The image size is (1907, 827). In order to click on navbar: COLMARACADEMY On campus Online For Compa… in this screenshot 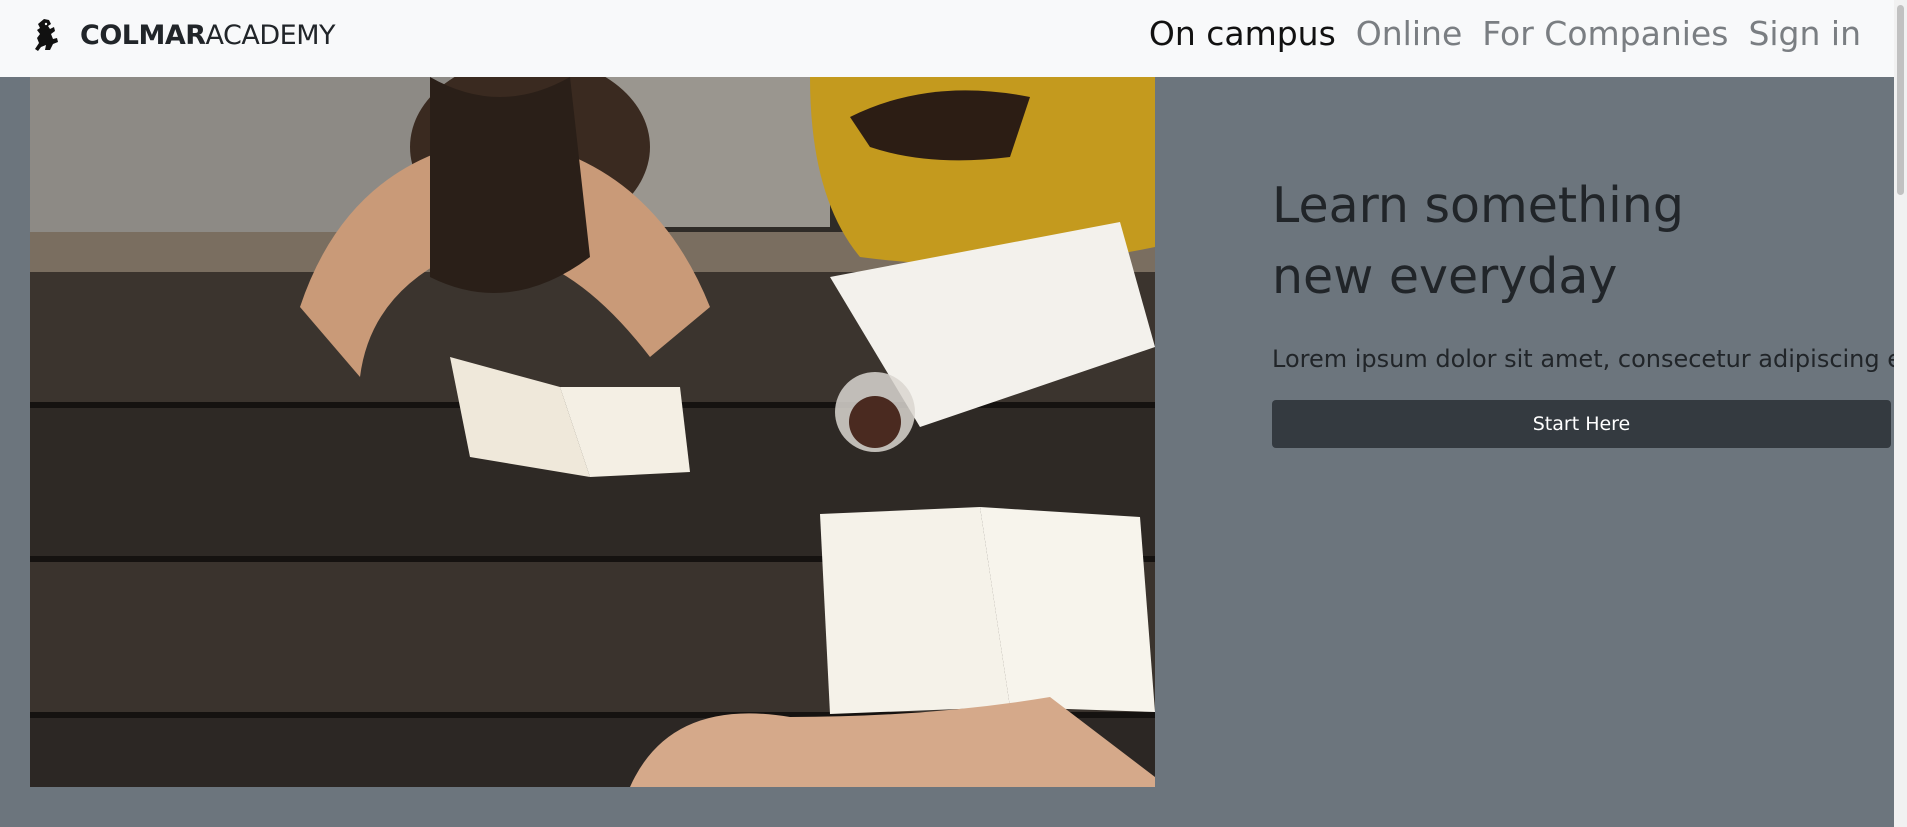, I will do `click(953, 38)`.